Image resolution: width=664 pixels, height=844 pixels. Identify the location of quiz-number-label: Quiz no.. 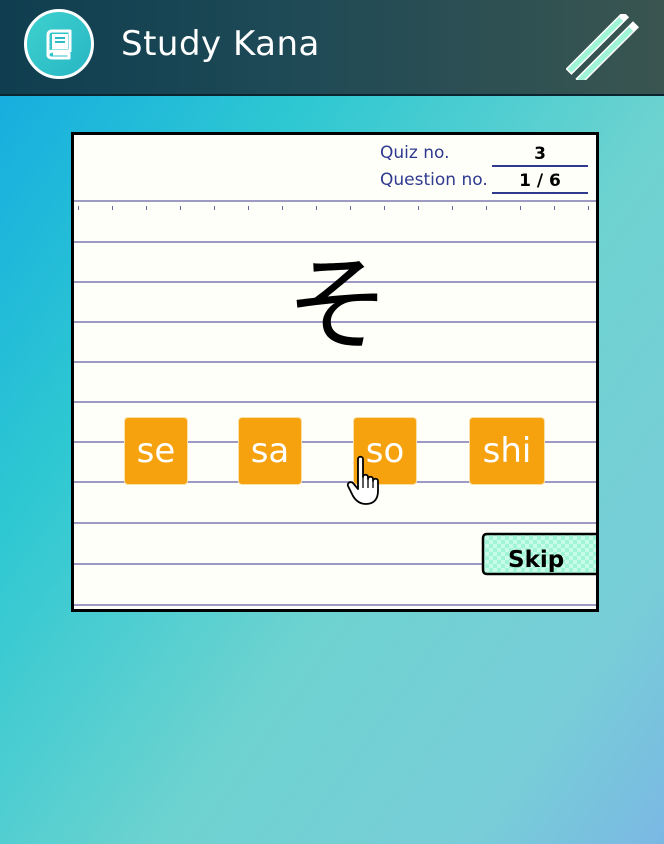
(415, 153).